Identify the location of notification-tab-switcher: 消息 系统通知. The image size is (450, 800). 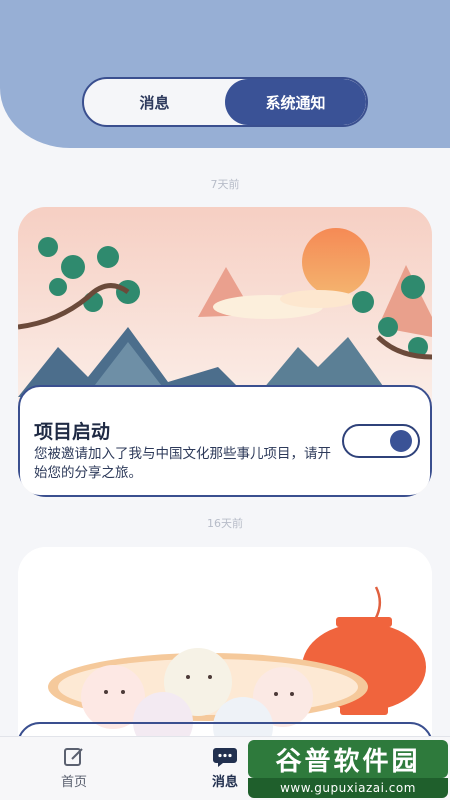
(225, 102).